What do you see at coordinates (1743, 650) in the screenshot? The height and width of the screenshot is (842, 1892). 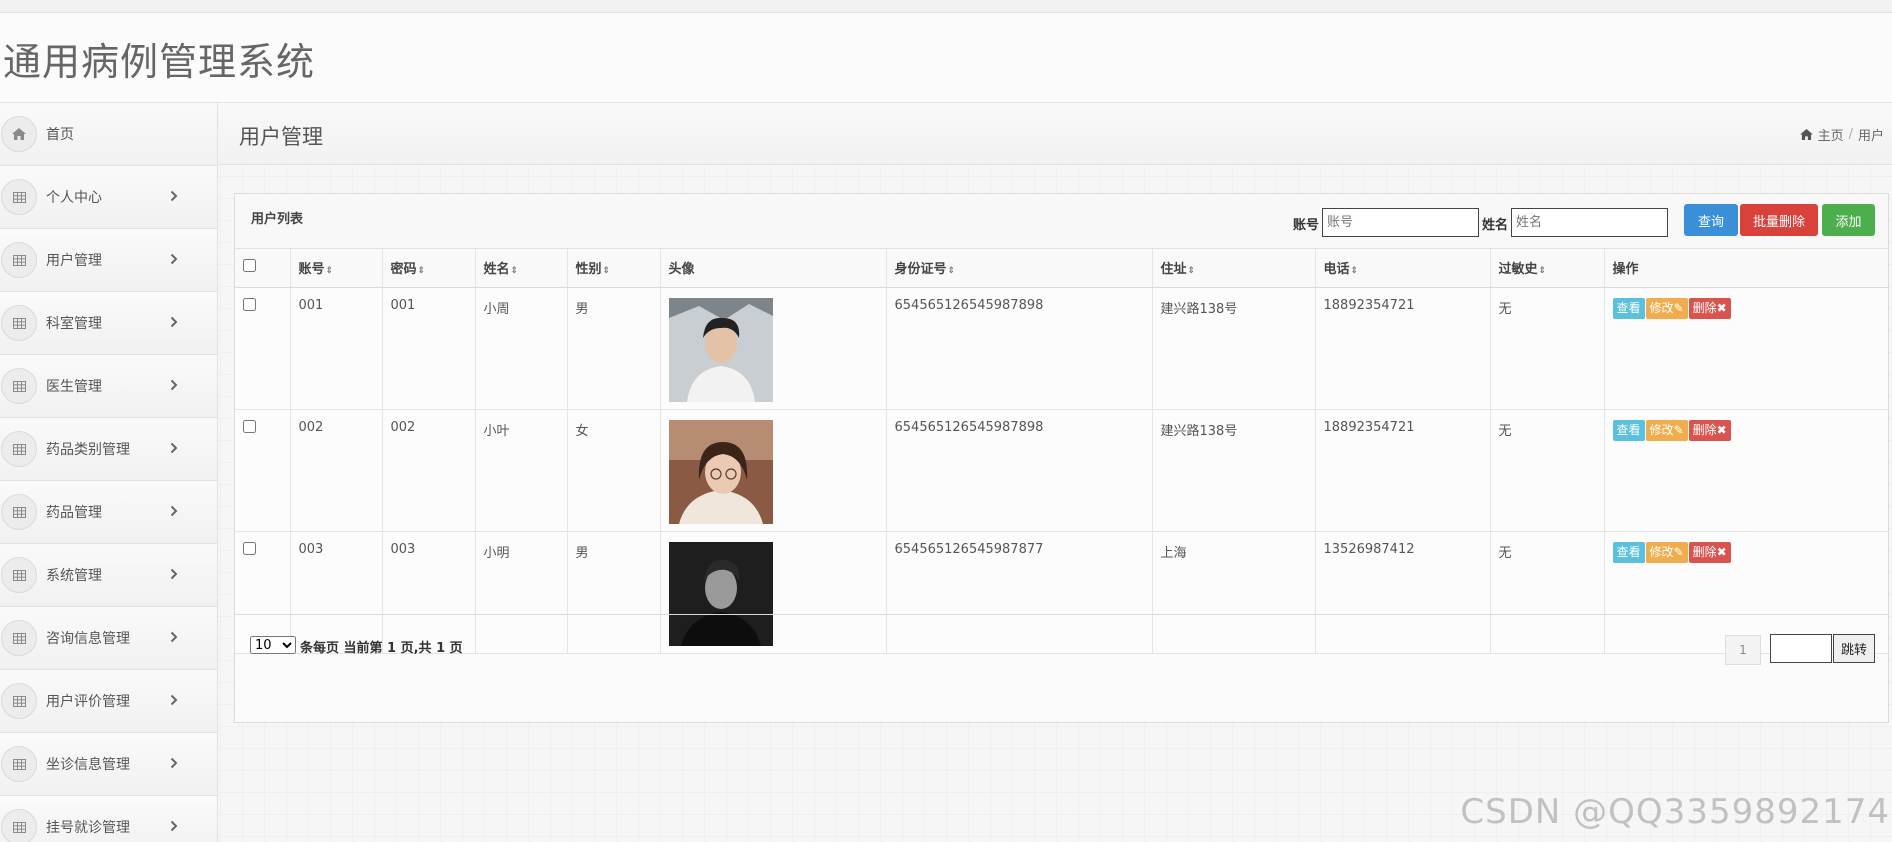 I see `page-number-button: 1` at bounding box center [1743, 650].